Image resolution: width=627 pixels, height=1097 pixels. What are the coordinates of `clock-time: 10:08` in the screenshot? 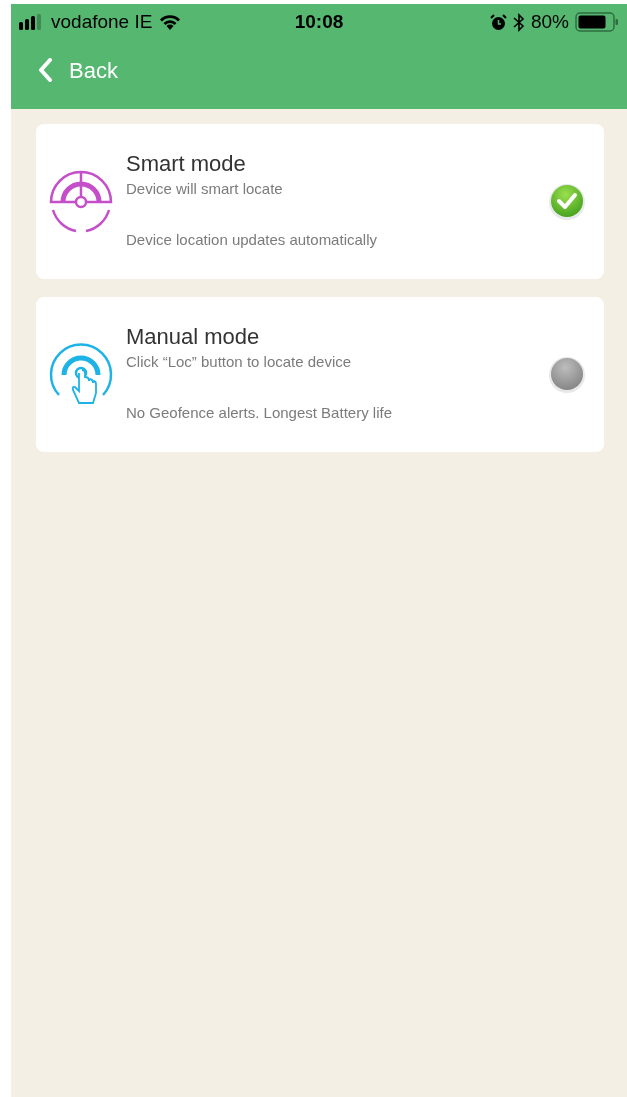 It's located at (319, 21).